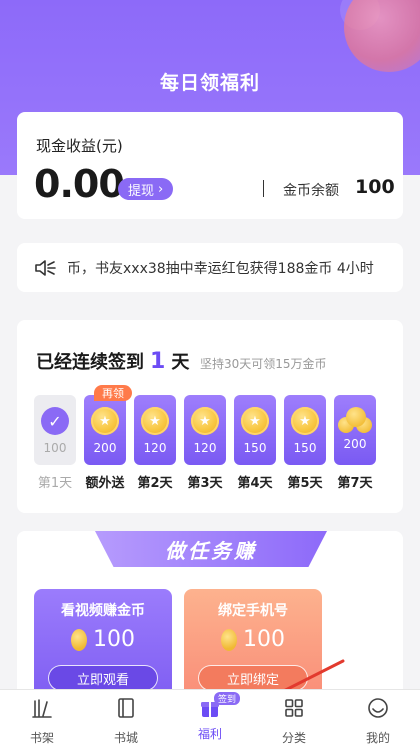  I want to click on coin-balance-label: 金币余额, so click(311, 191).